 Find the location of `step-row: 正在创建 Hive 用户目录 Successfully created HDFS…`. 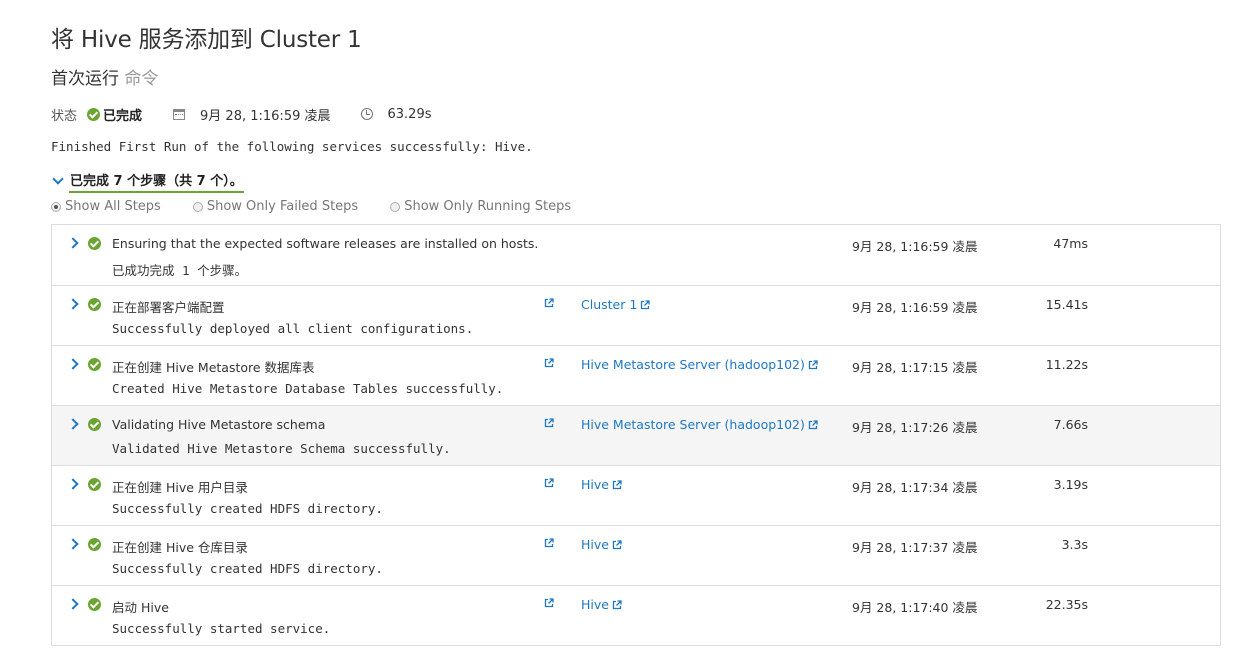

step-row: 正在创建 Hive 用户目录 Successfully created HDFS… is located at coordinates (636, 495).